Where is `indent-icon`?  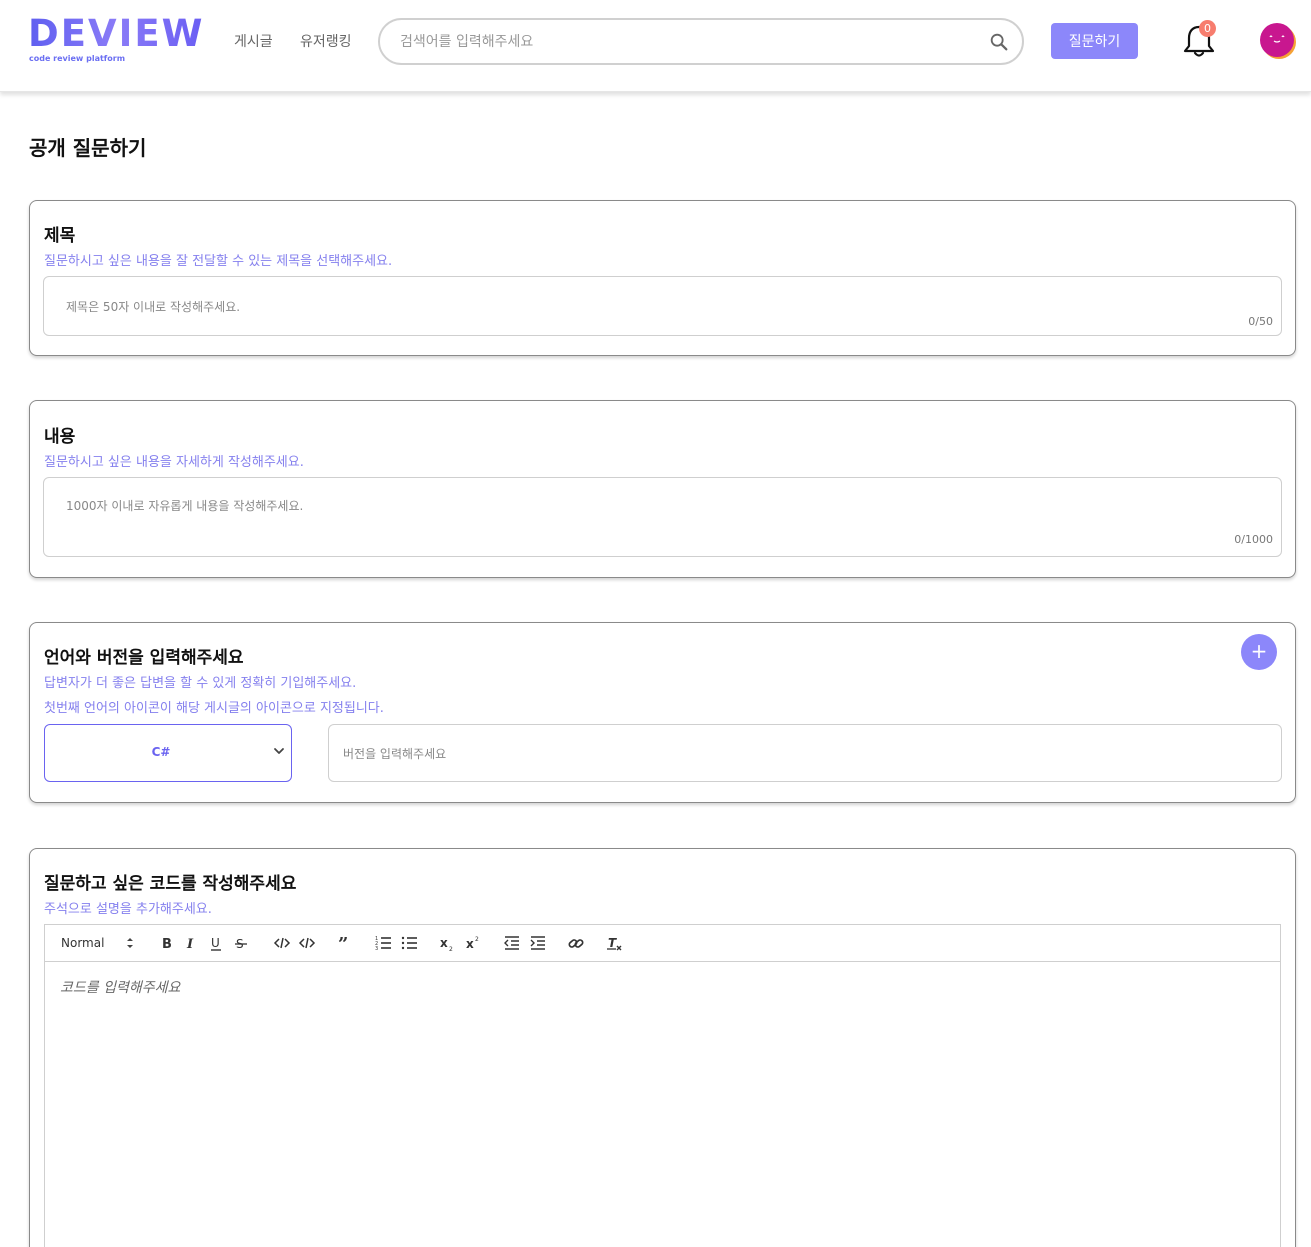 indent-icon is located at coordinates (538, 943).